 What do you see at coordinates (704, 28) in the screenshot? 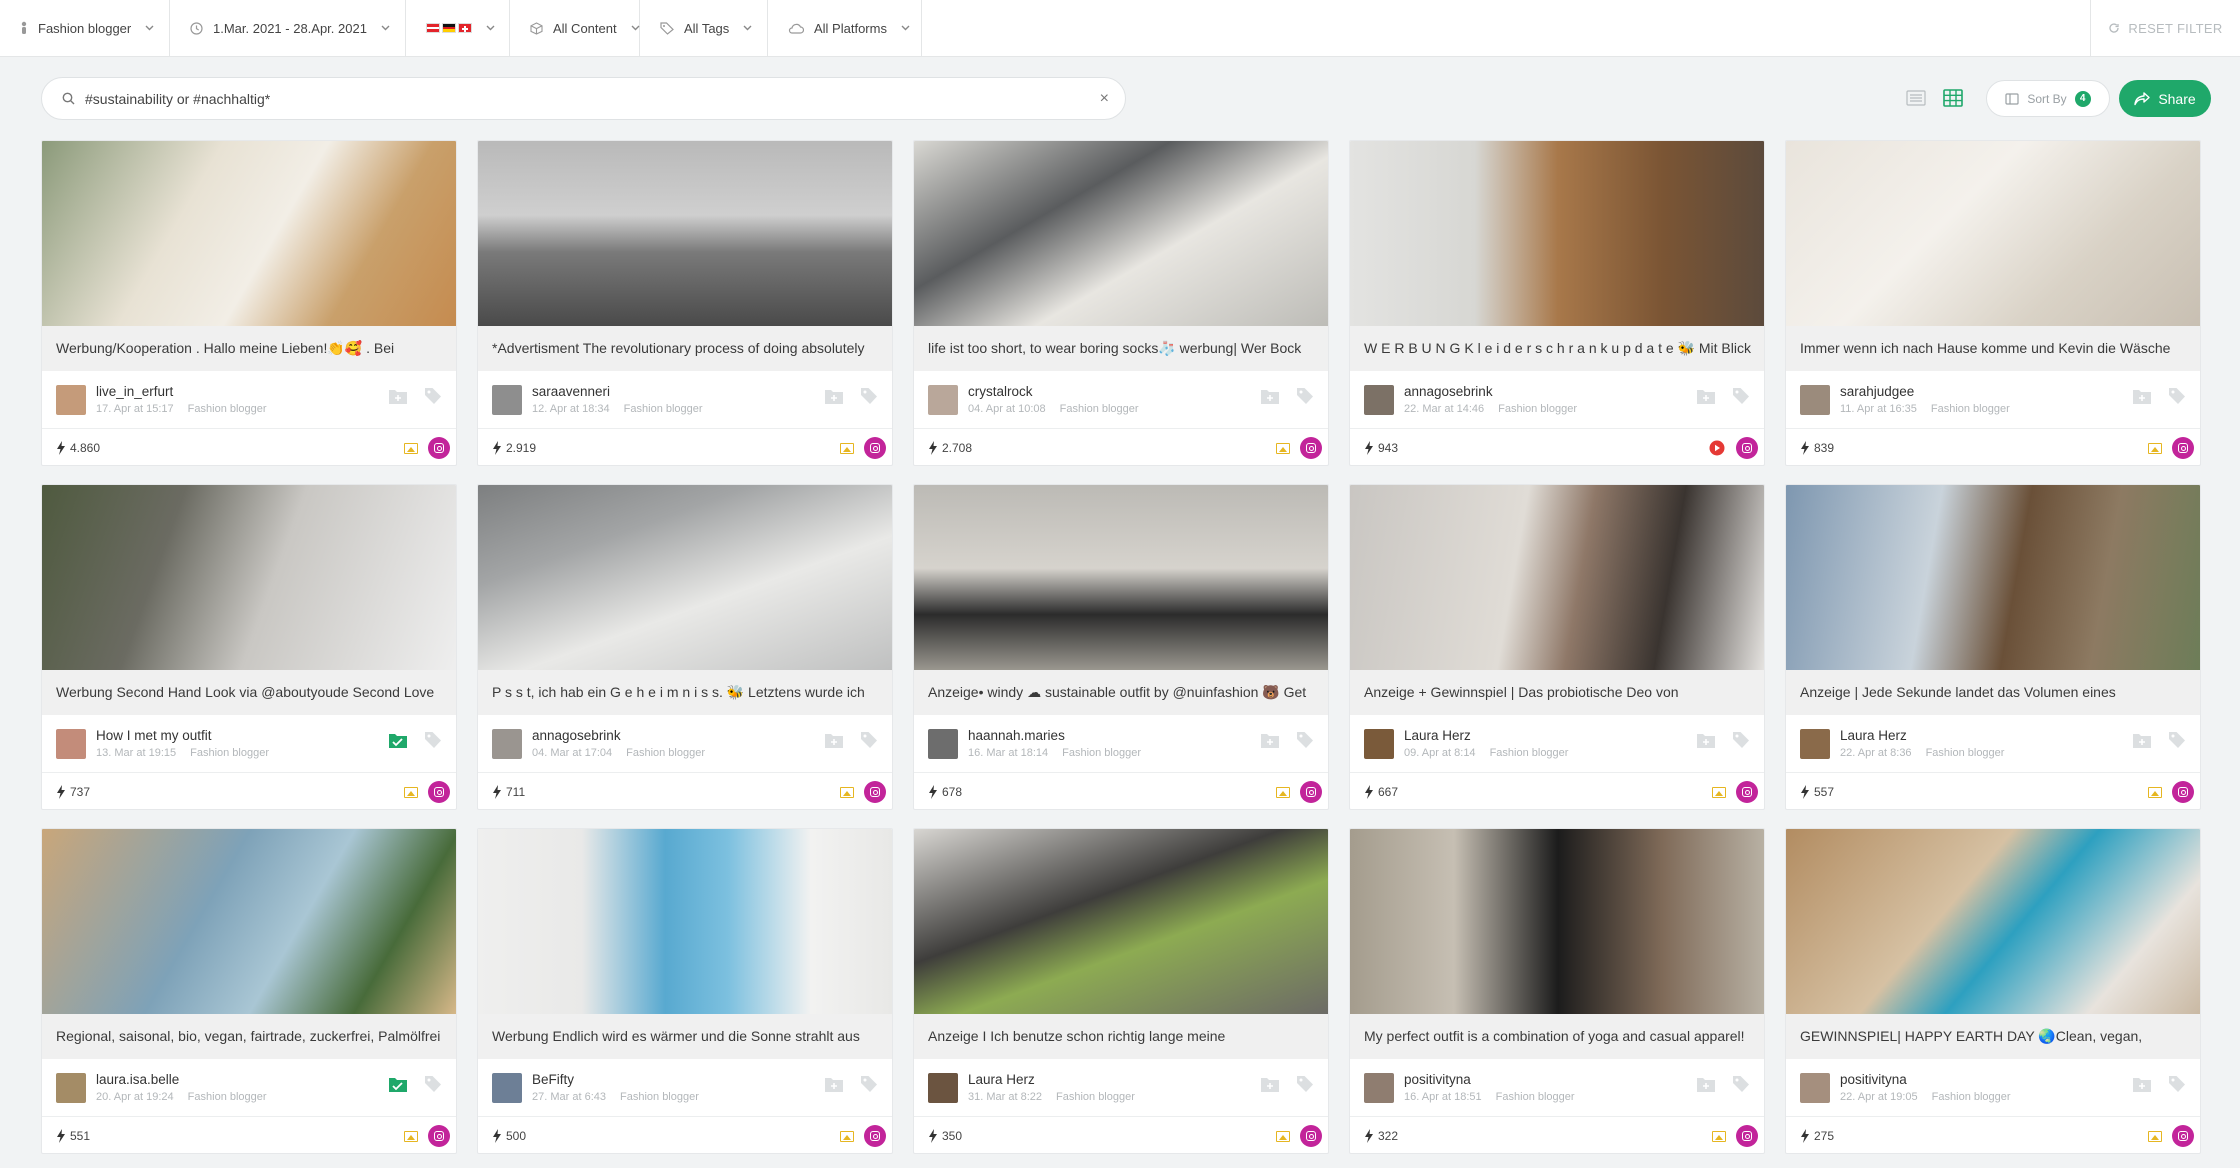
I see `tags-filter: All Tags` at bounding box center [704, 28].